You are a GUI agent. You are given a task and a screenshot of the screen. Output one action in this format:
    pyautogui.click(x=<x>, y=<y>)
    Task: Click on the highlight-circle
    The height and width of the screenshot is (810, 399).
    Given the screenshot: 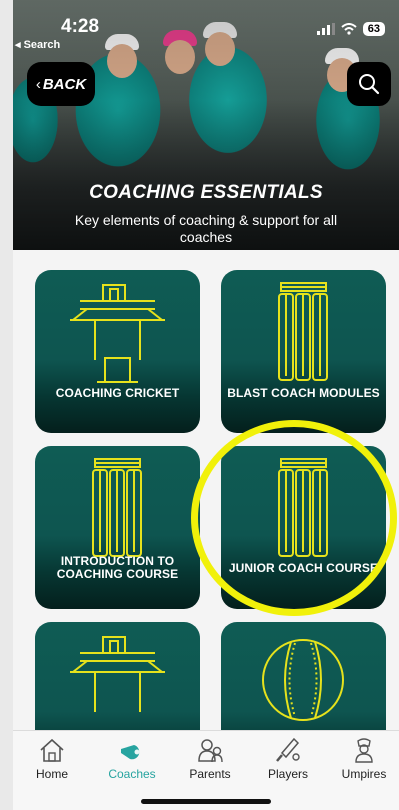 What is the action you would take?
    pyautogui.click(x=294, y=518)
    